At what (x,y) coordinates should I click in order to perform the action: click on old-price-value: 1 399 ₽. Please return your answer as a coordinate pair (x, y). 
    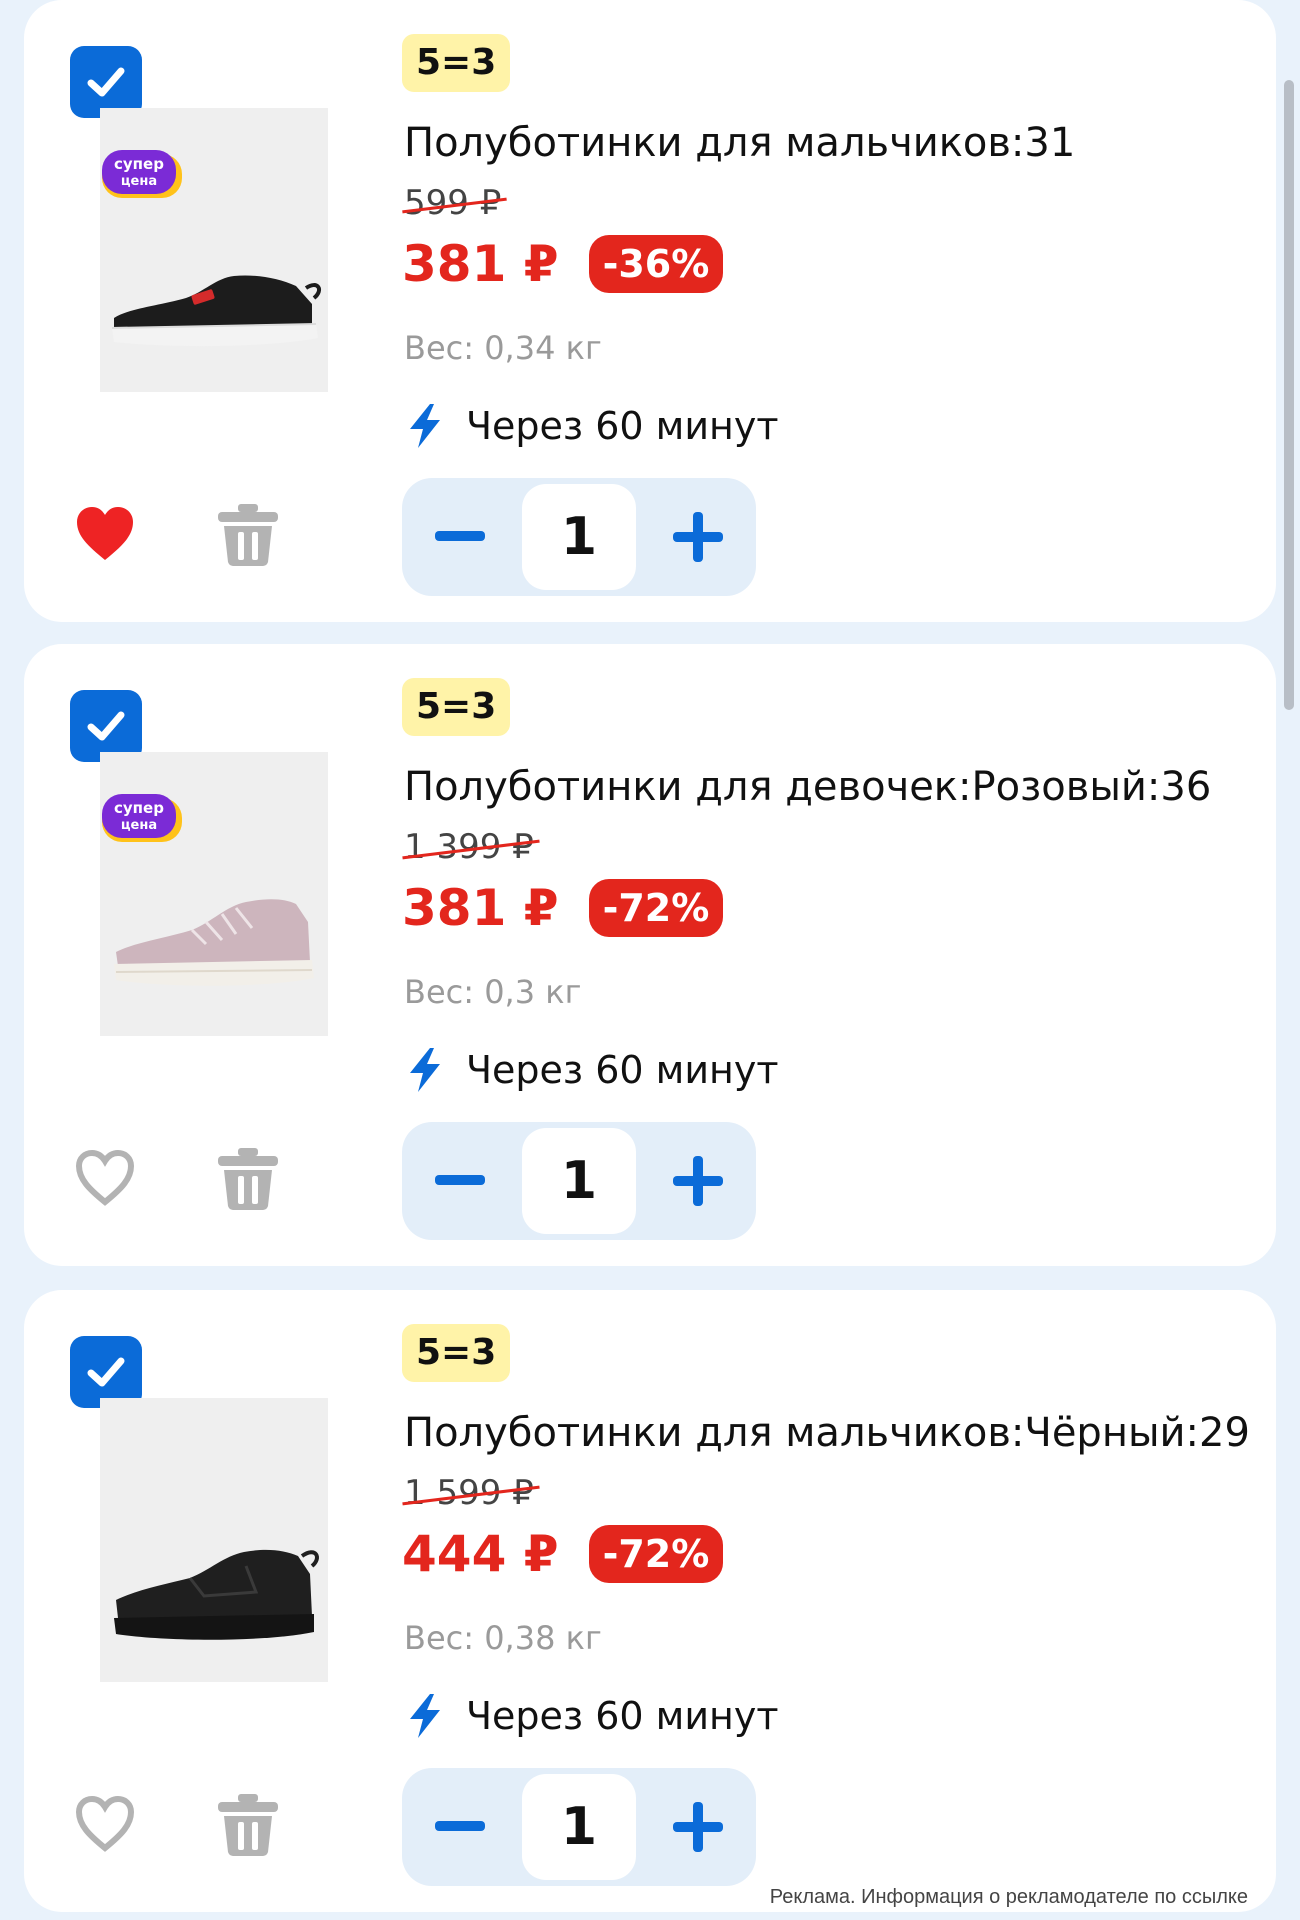
    Looking at the image, I should click on (469, 847).